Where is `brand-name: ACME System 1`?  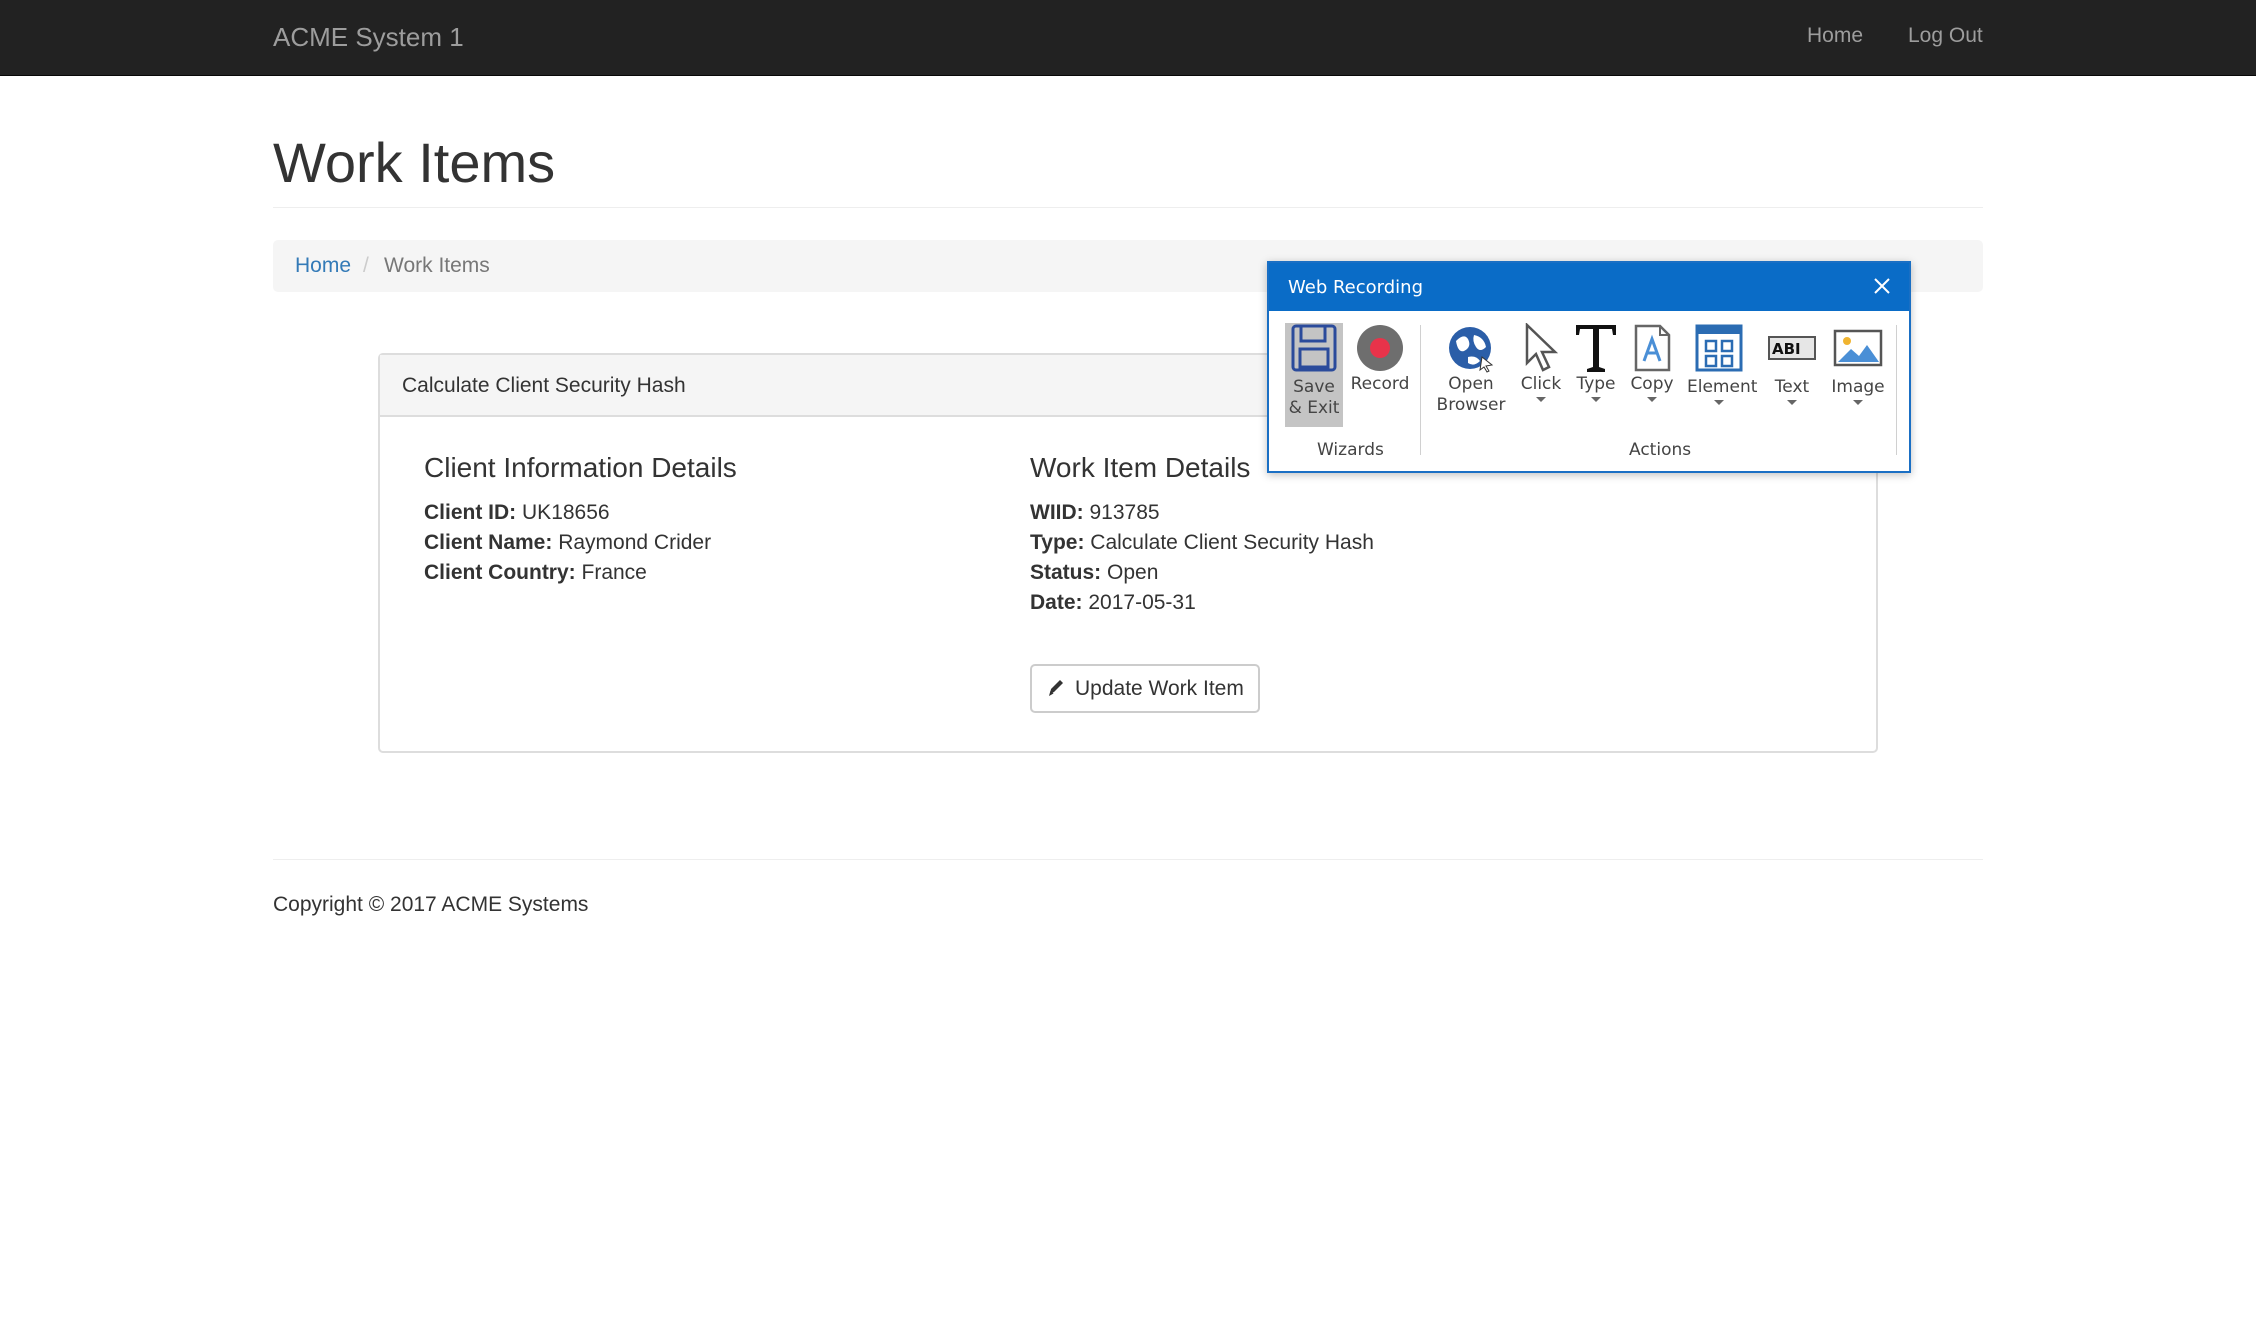
brand-name: ACME System 1 is located at coordinates (368, 37).